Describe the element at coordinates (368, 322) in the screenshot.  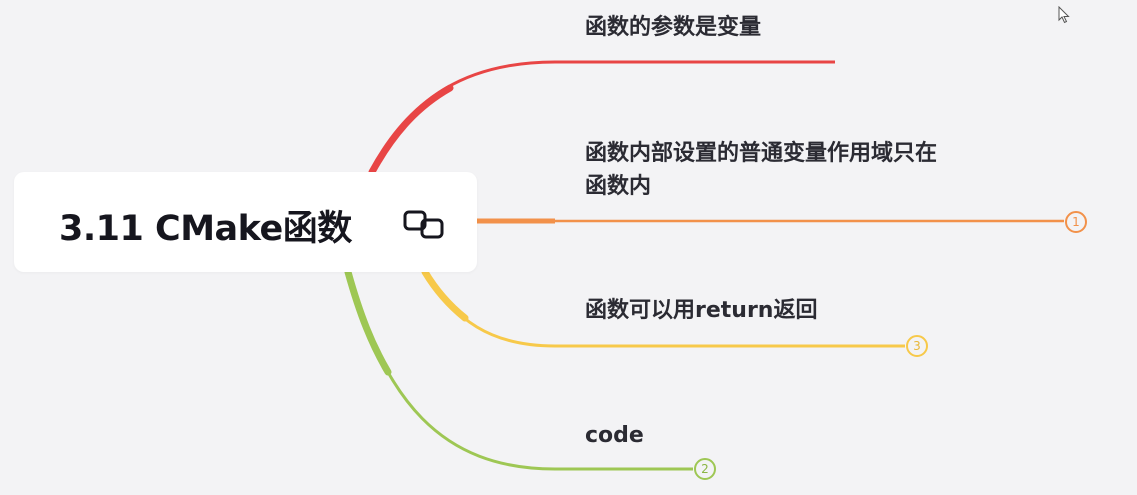
I see `branch-green-thick` at that location.